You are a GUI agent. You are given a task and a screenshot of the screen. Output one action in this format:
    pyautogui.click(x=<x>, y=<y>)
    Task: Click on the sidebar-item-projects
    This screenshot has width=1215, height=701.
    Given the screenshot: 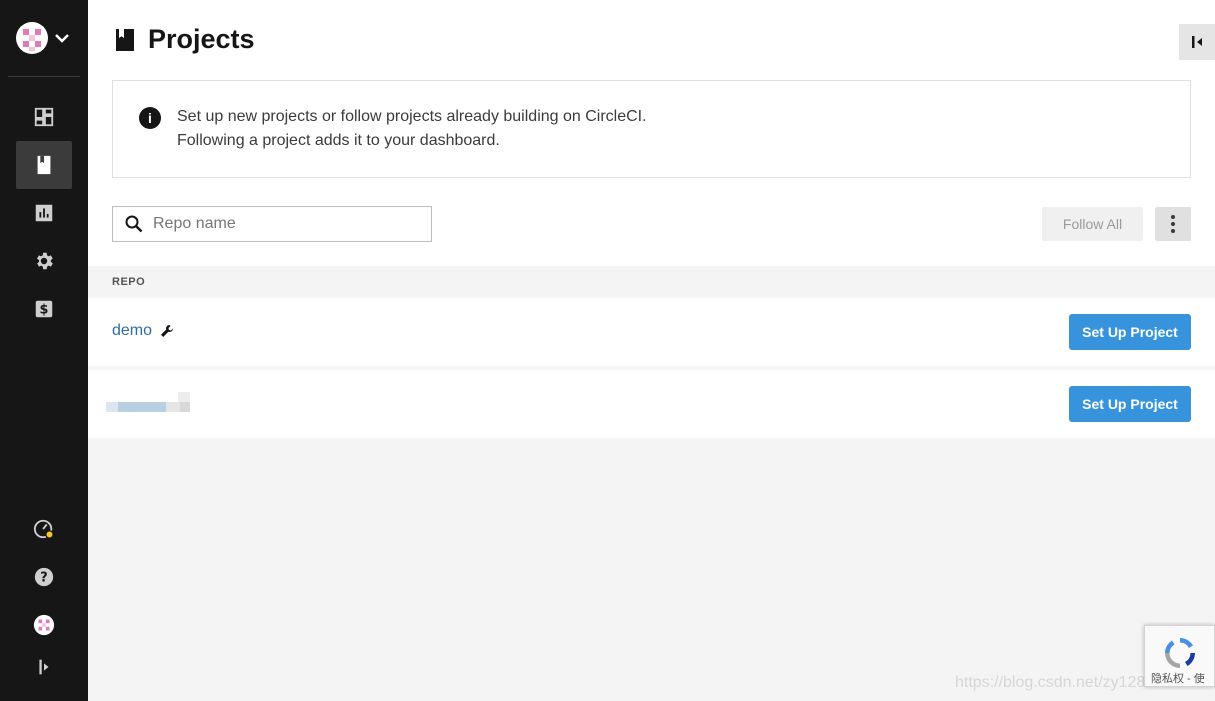 What is the action you would take?
    pyautogui.click(x=44, y=165)
    